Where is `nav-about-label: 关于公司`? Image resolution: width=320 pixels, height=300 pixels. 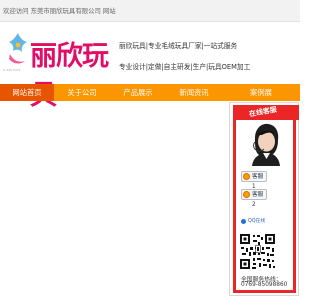
nav-about-label: 关于公司 is located at coordinates (82, 92).